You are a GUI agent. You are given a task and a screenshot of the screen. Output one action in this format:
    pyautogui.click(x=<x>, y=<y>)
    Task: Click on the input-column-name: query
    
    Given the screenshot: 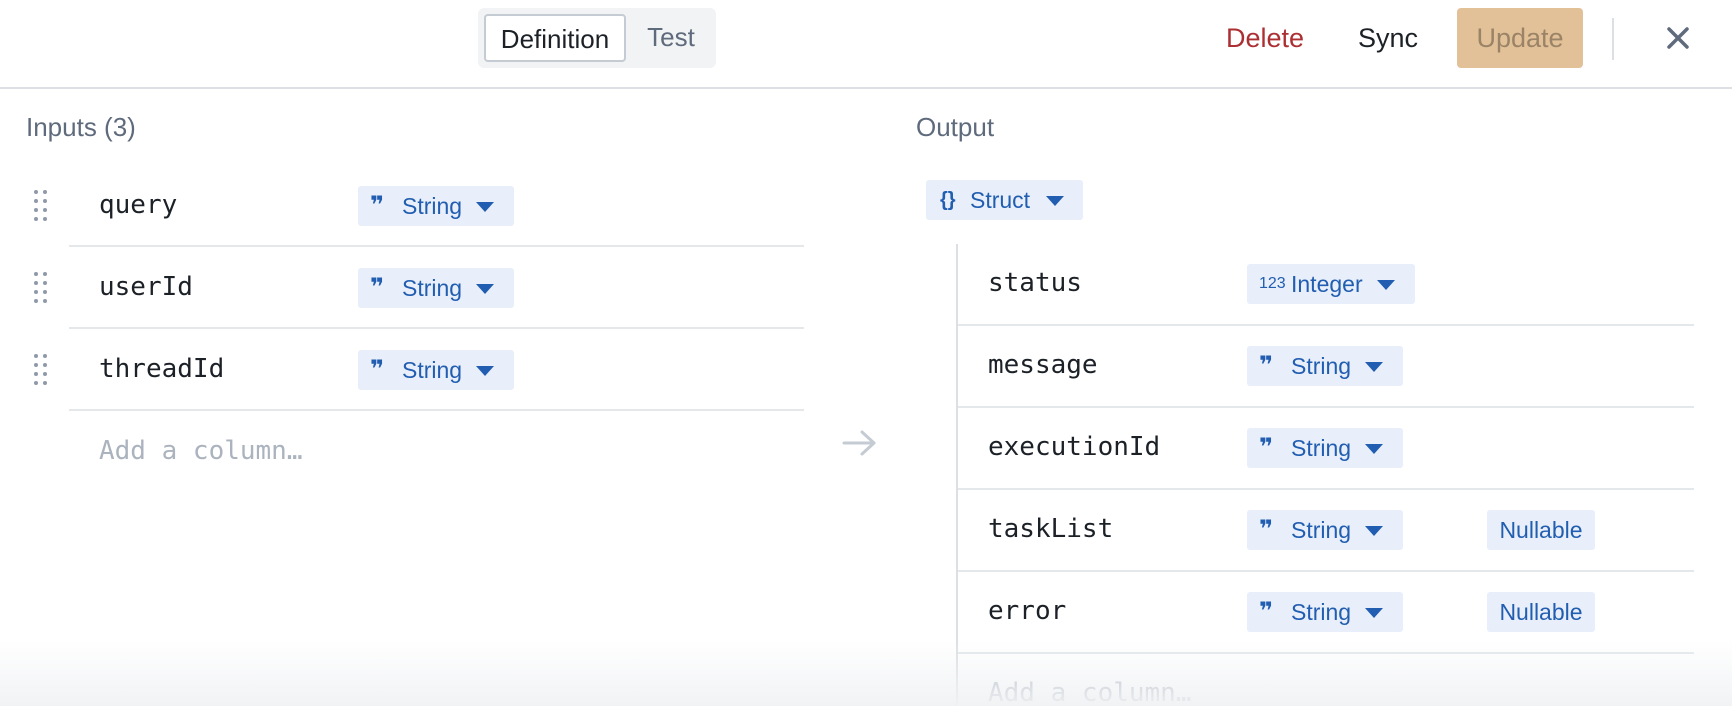 What is the action you would take?
    pyautogui.click(x=138, y=205)
    